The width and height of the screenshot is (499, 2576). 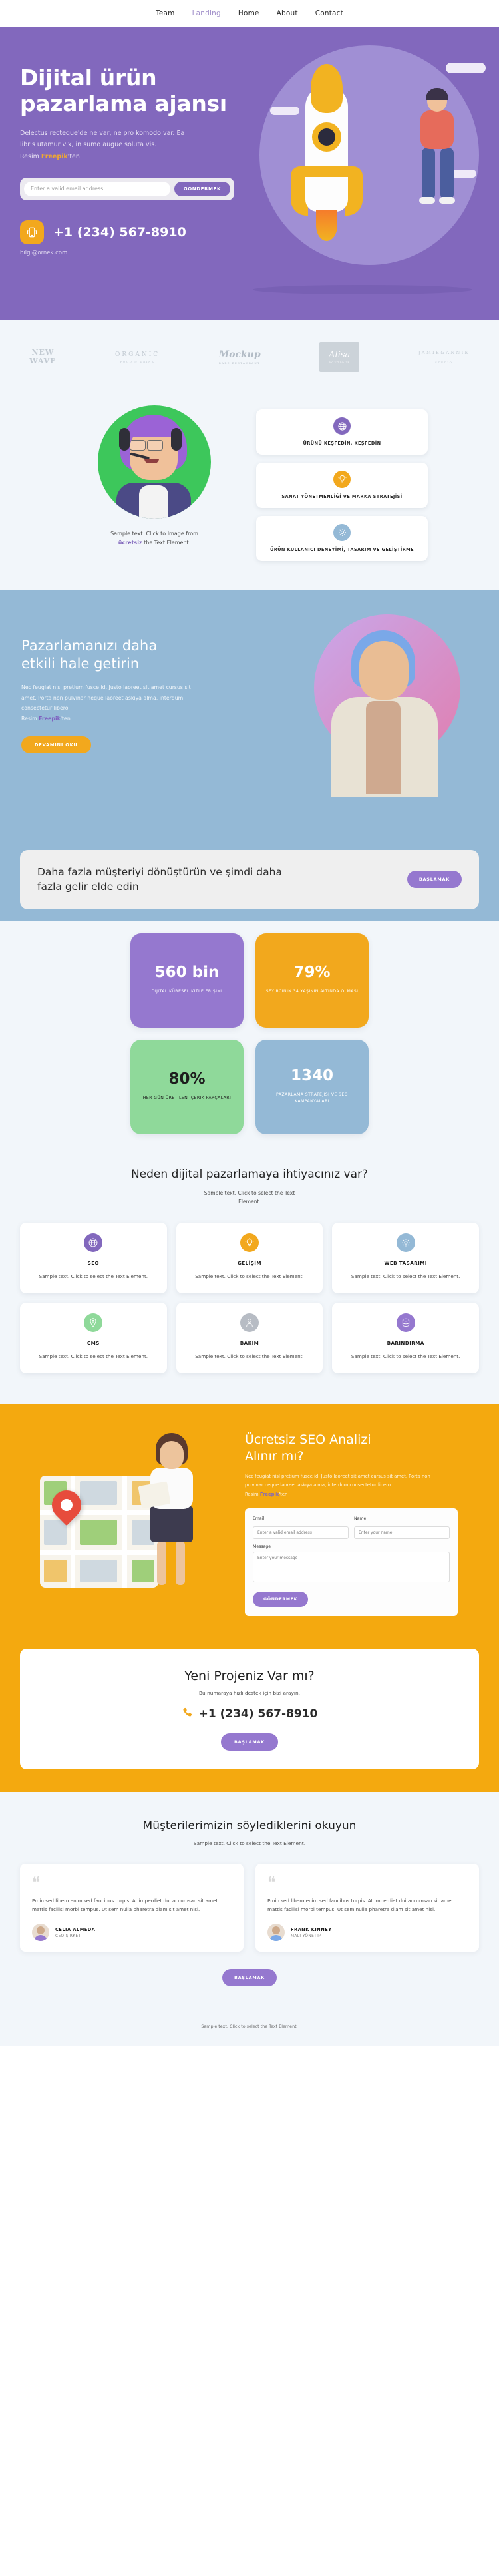 I want to click on testimonials-cta-button: BAŞLAMAK, so click(x=249, y=1978).